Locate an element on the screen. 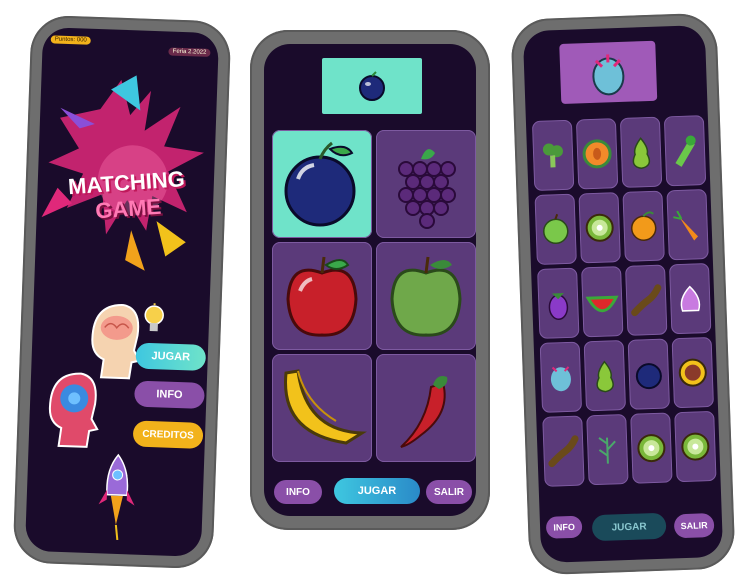 This screenshot has height=587, width=746. card-orange is located at coordinates (643, 226).